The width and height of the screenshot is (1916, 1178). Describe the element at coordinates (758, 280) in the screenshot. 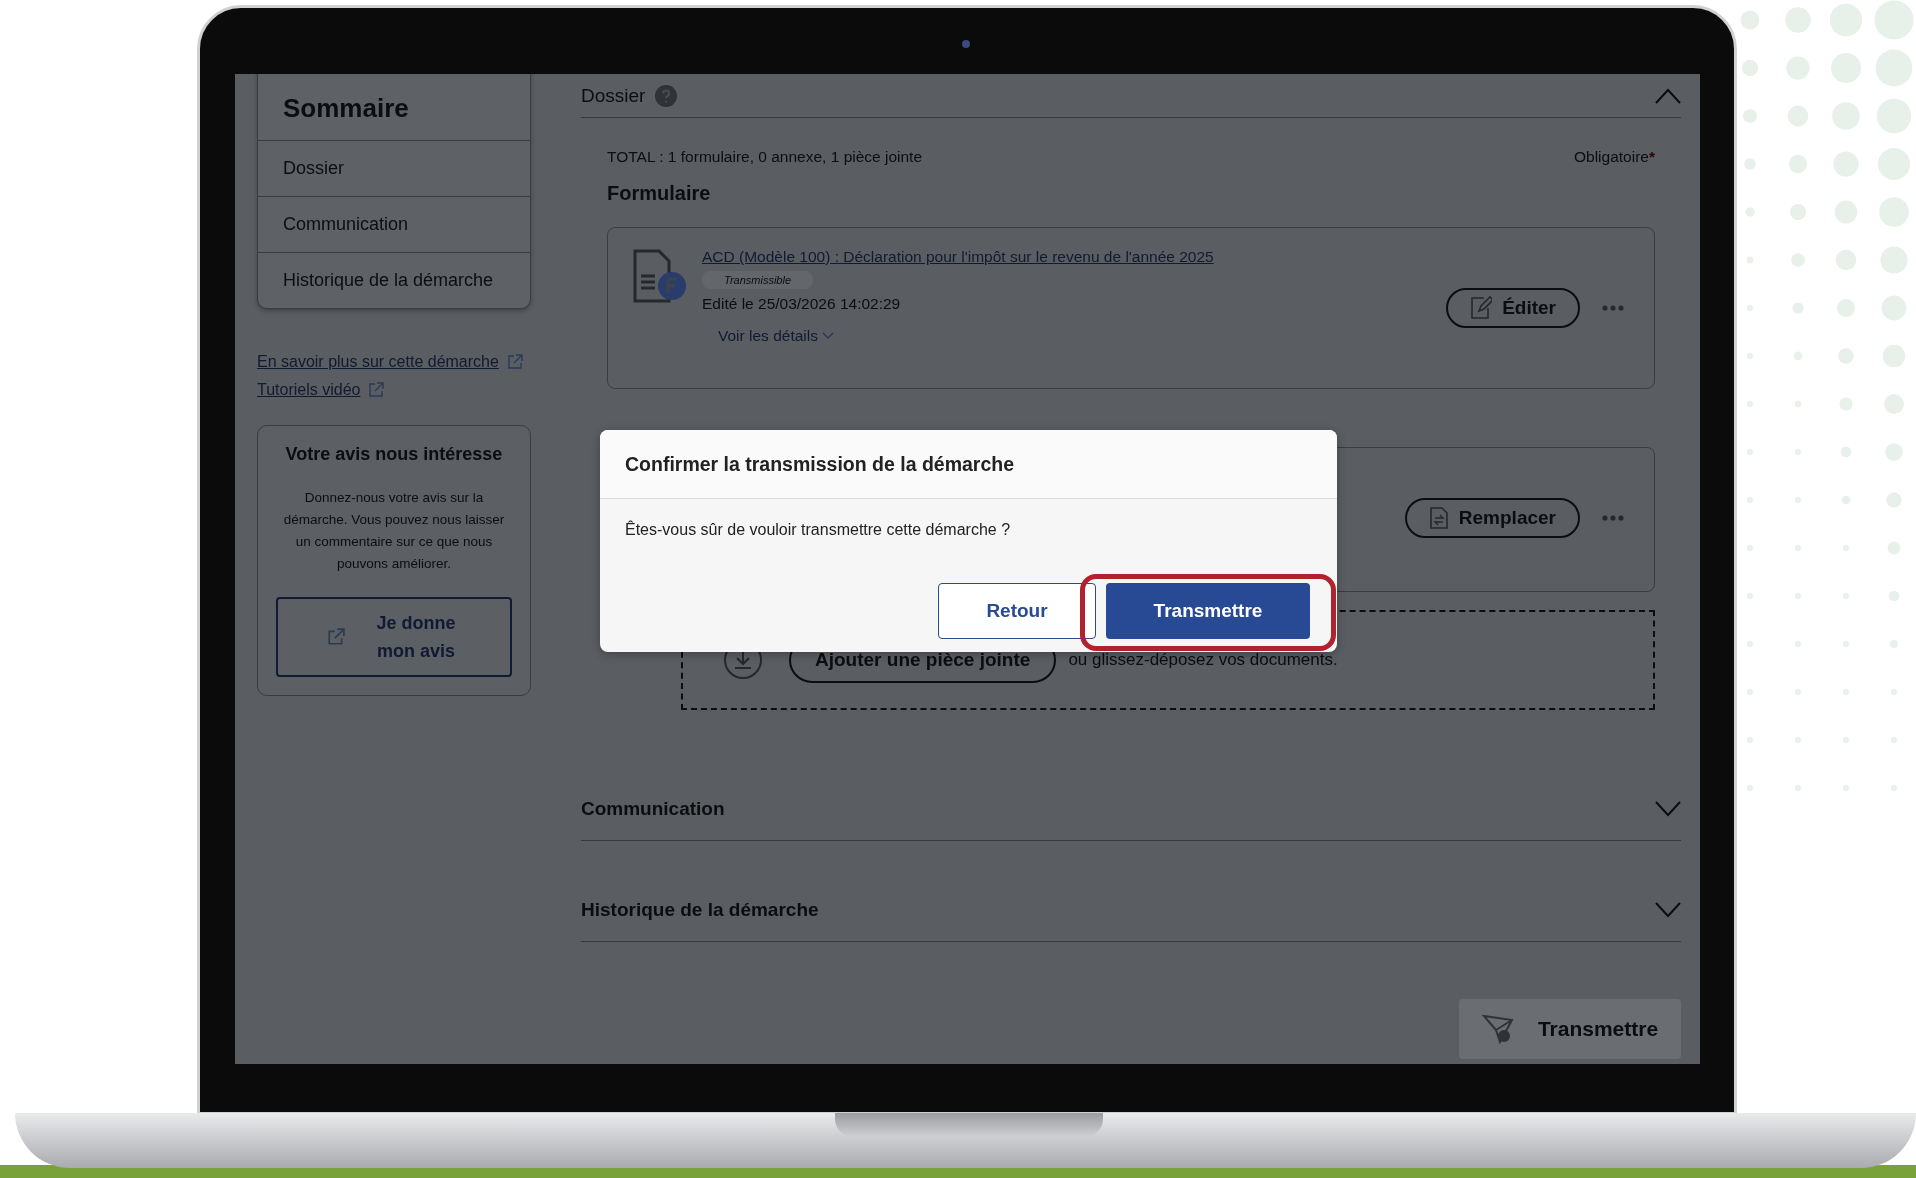

I see `status-badge: Transmissible` at that location.